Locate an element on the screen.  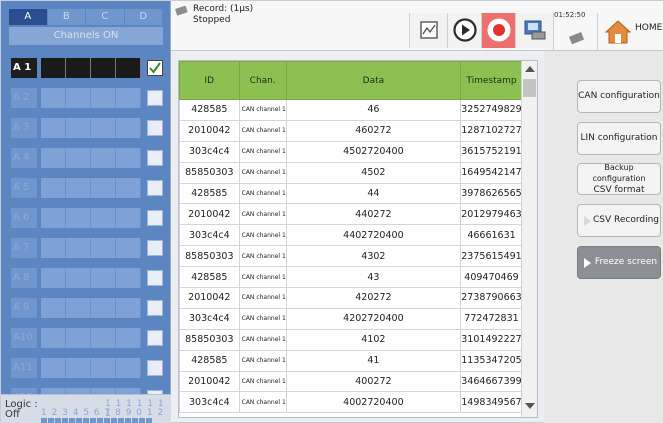
channel-row: A10 is located at coordinates (88, 337).